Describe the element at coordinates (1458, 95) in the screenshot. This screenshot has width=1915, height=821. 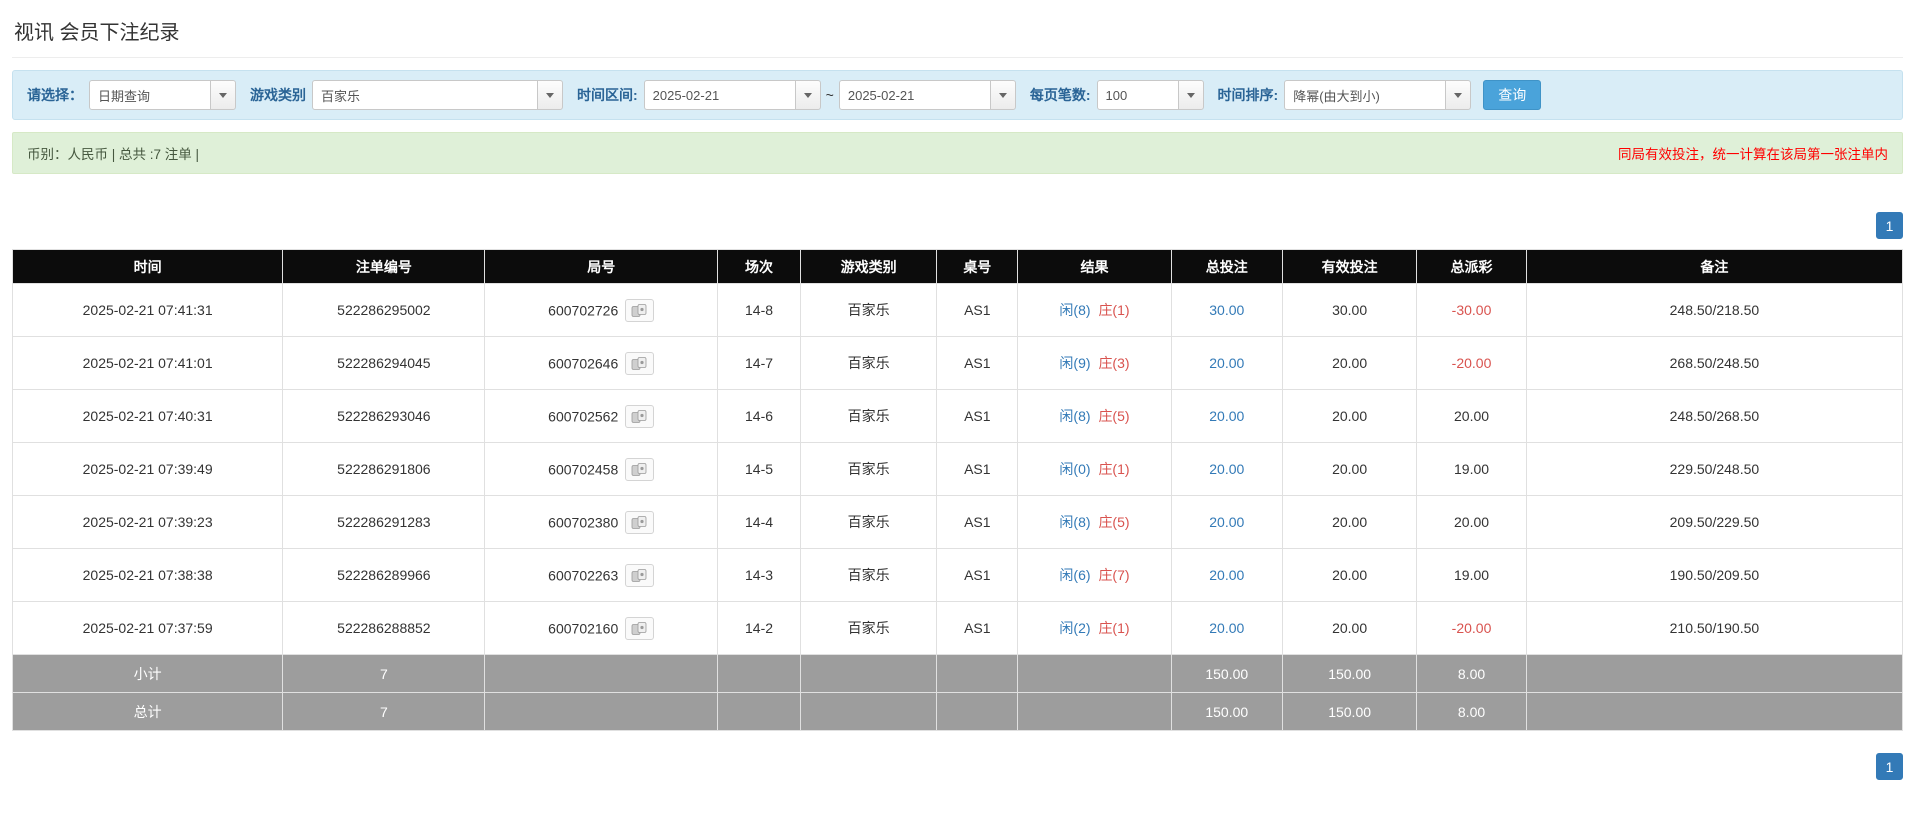
I see `sort-order-dropdown-button` at that location.